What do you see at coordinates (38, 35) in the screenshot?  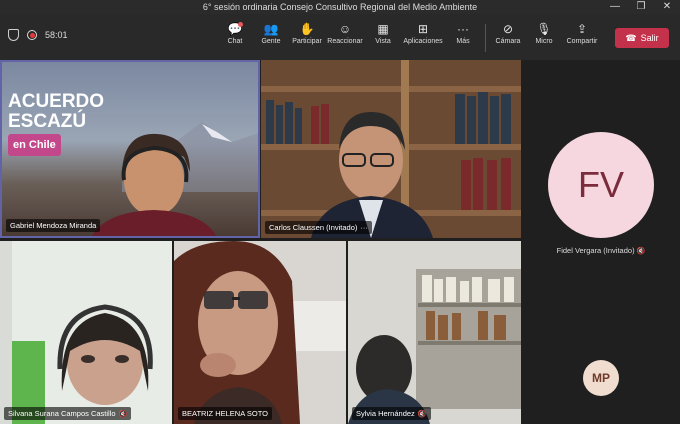 I see `meeting-status: 58:01` at bounding box center [38, 35].